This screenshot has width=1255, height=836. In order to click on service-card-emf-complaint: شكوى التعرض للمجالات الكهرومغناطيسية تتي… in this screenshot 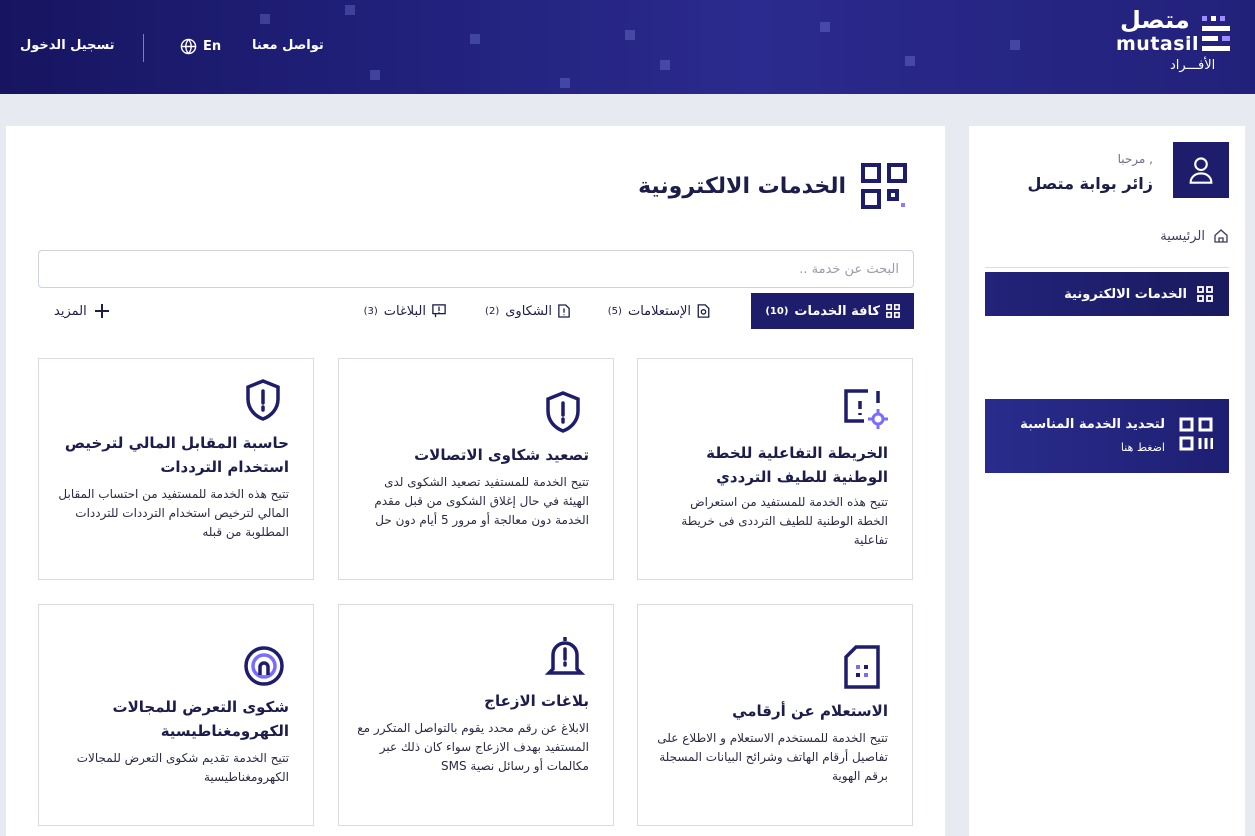, I will do `click(176, 715)`.